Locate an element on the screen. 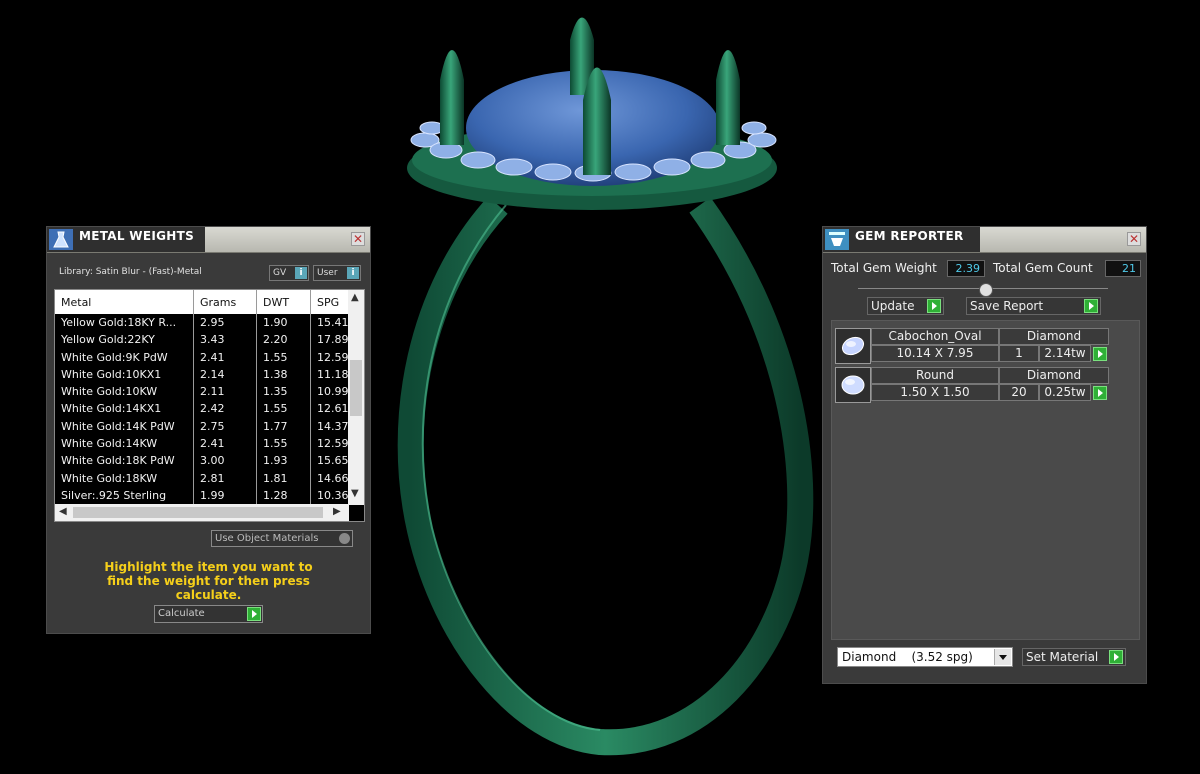  table-row: White Gold:14K PdW 2.75 1.77 14.37 is located at coordinates (202, 426).